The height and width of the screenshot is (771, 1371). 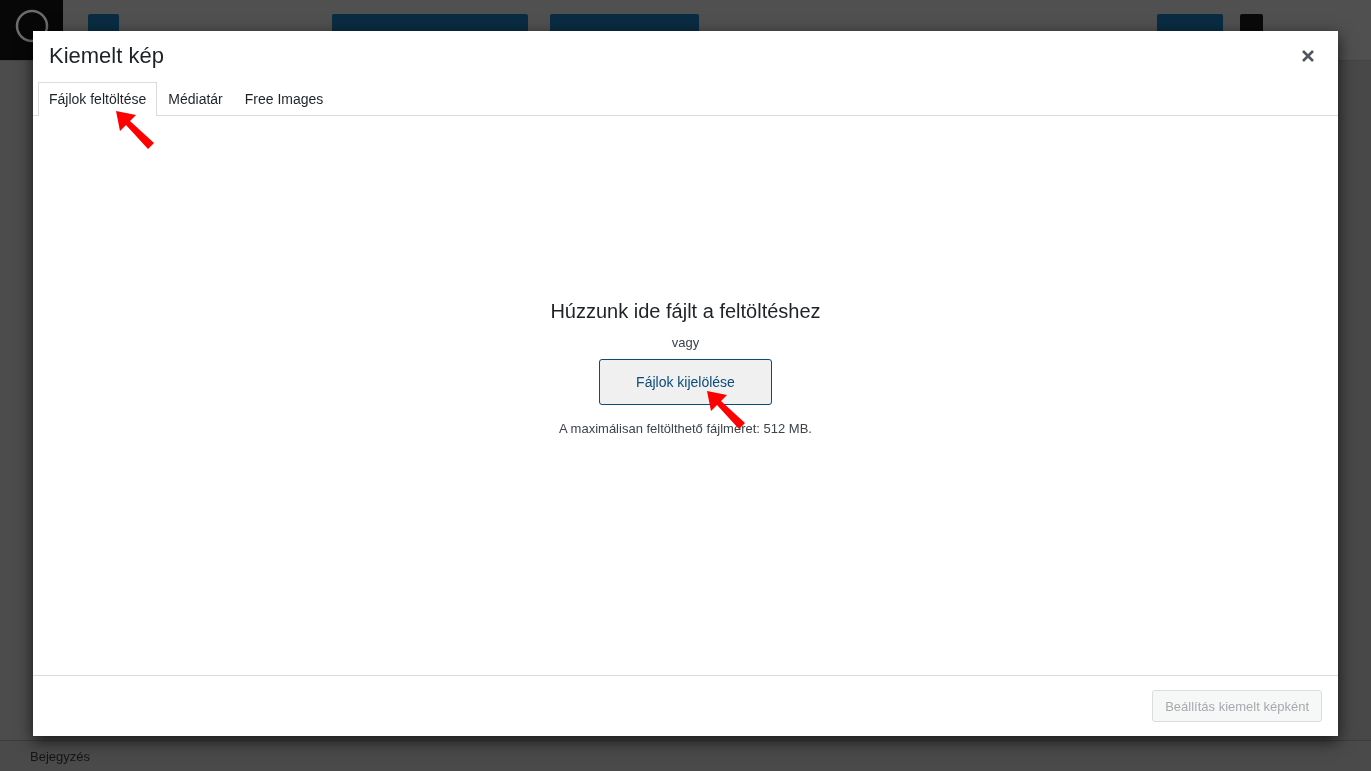 I want to click on dialog-title: Kiemelt kép, so click(x=106, y=55).